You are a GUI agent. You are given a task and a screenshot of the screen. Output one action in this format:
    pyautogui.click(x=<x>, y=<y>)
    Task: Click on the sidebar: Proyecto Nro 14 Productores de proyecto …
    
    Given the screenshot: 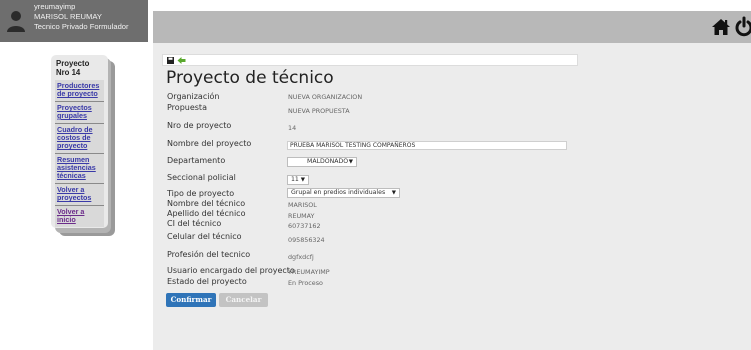 What is the action you would take?
    pyautogui.click(x=79, y=141)
    